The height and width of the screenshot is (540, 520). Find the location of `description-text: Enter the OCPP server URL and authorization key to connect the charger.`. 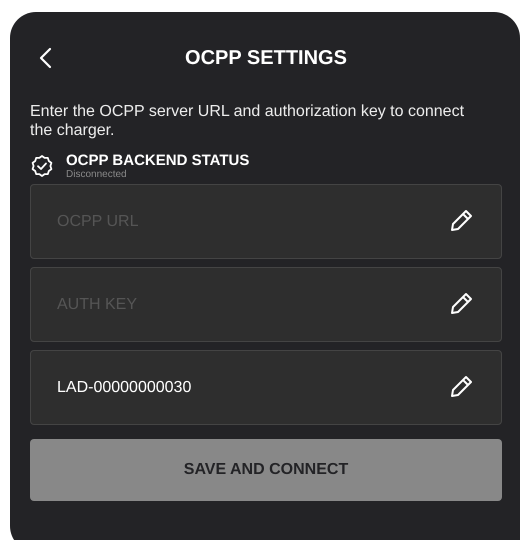

description-text: Enter the OCPP server URL and authorization key to connect the charger. is located at coordinates (248, 121).